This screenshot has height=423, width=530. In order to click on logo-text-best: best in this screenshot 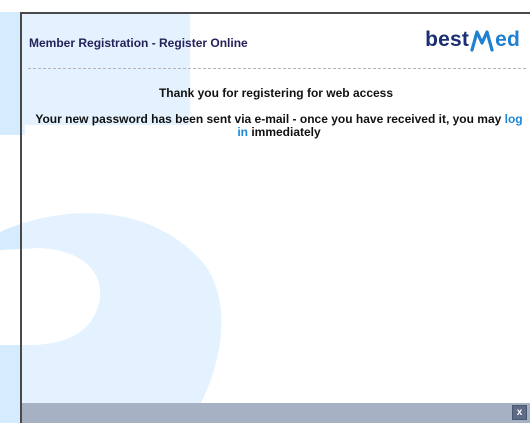, I will do `click(447, 39)`.